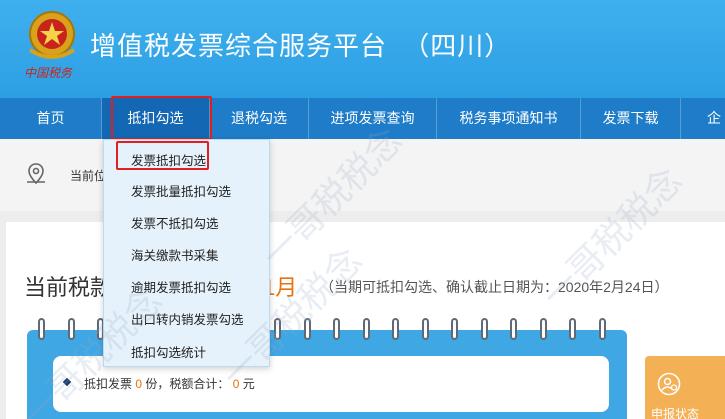 This screenshot has width=725, height=419. What do you see at coordinates (239, 46) in the screenshot?
I see `platform-title: 增值税发票综合服务平台` at bounding box center [239, 46].